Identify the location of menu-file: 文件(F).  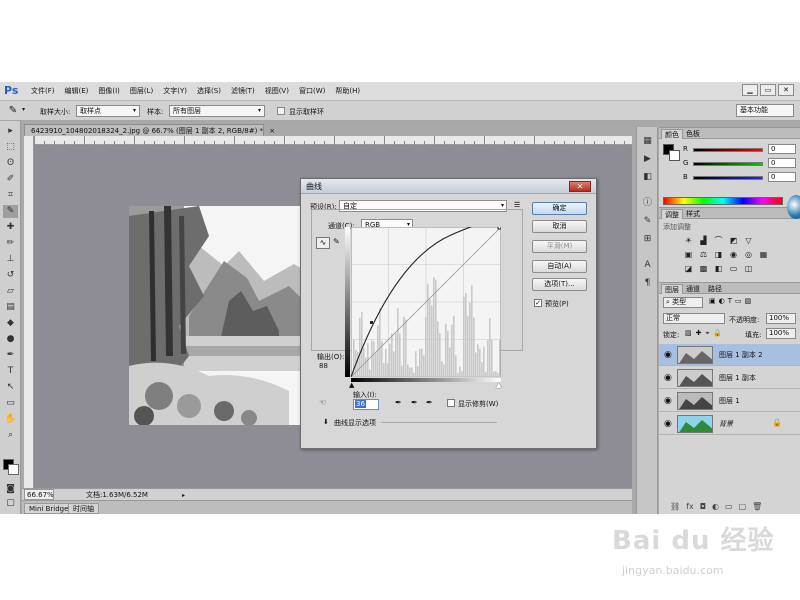
(43, 91).